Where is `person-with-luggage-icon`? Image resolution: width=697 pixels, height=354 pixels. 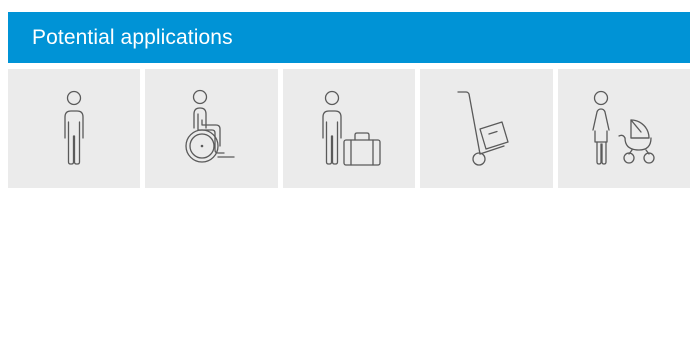 person-with-luggage-icon is located at coordinates (351, 128).